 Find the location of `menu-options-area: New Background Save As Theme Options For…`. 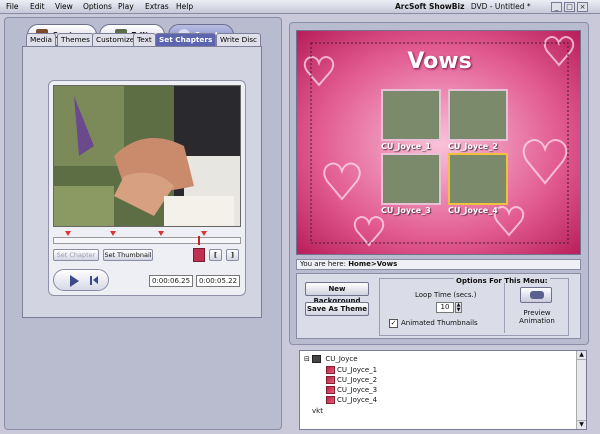

menu-options-area: New Background Save As Theme Options For… is located at coordinates (438, 306).